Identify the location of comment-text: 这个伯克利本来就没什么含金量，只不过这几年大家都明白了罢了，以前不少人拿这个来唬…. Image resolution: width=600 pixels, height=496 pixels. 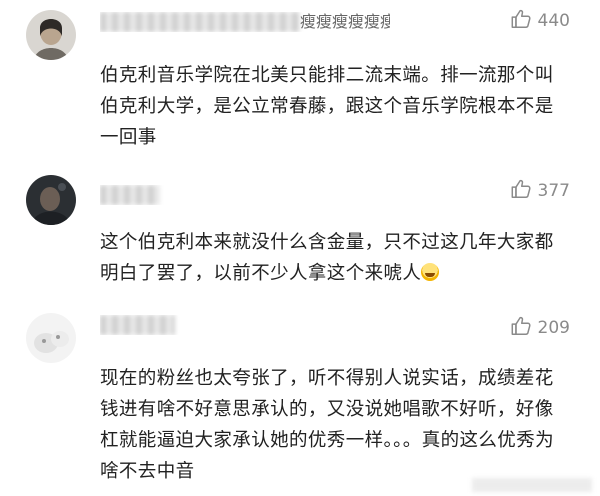
(335, 258).